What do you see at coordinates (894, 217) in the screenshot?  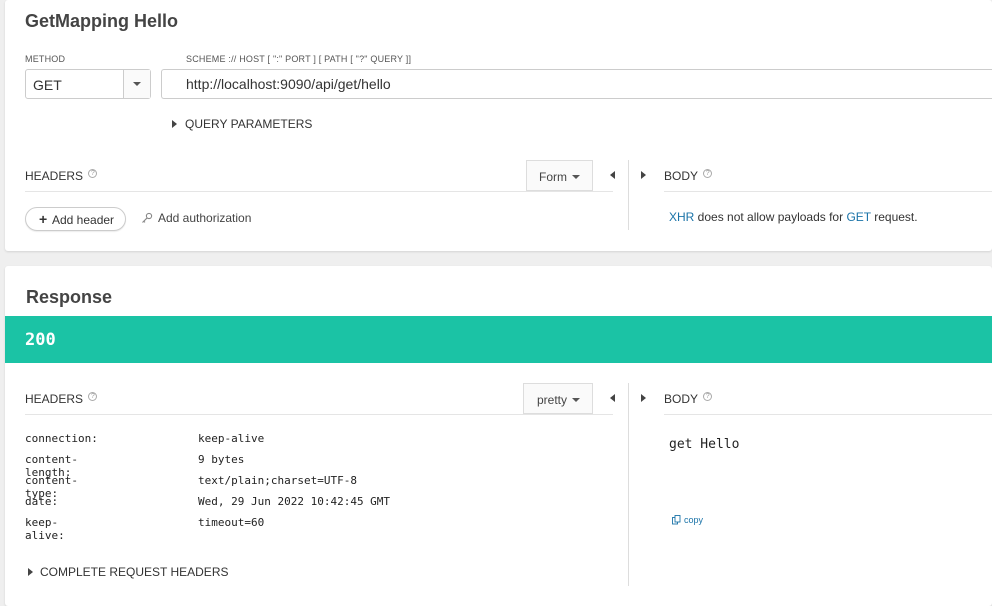 I see `body-note-end: request.` at bounding box center [894, 217].